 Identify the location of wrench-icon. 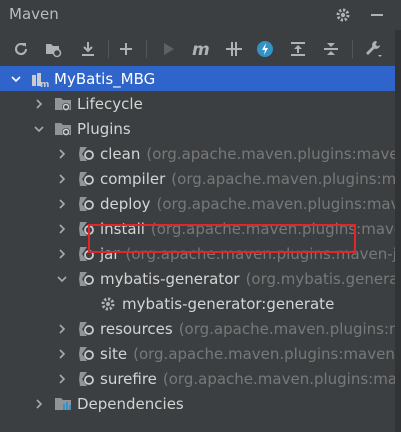
(373, 49).